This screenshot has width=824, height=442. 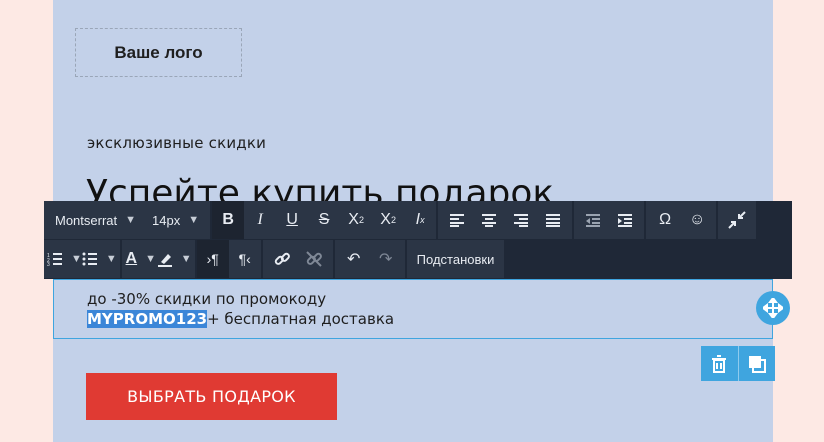 What do you see at coordinates (147, 319) in the screenshot?
I see `promo-code-selected: MYPROMO123` at bounding box center [147, 319].